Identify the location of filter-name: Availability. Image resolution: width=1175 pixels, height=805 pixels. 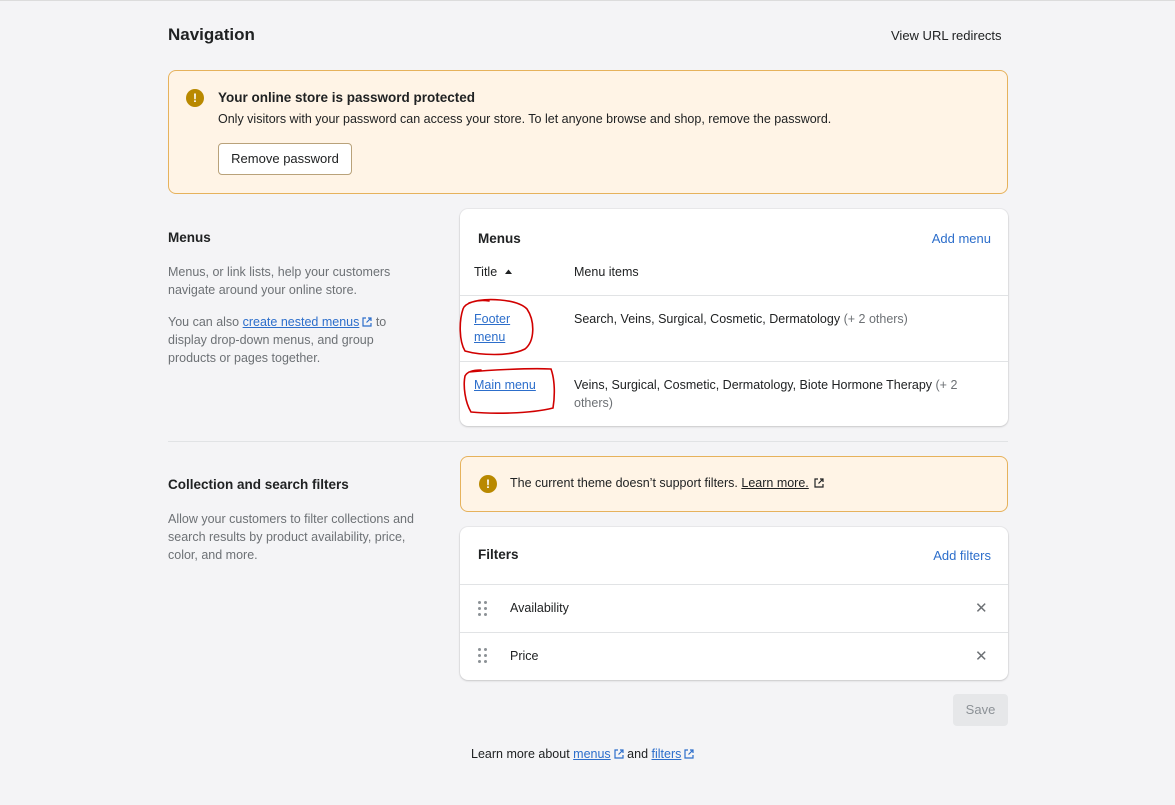
(539, 608).